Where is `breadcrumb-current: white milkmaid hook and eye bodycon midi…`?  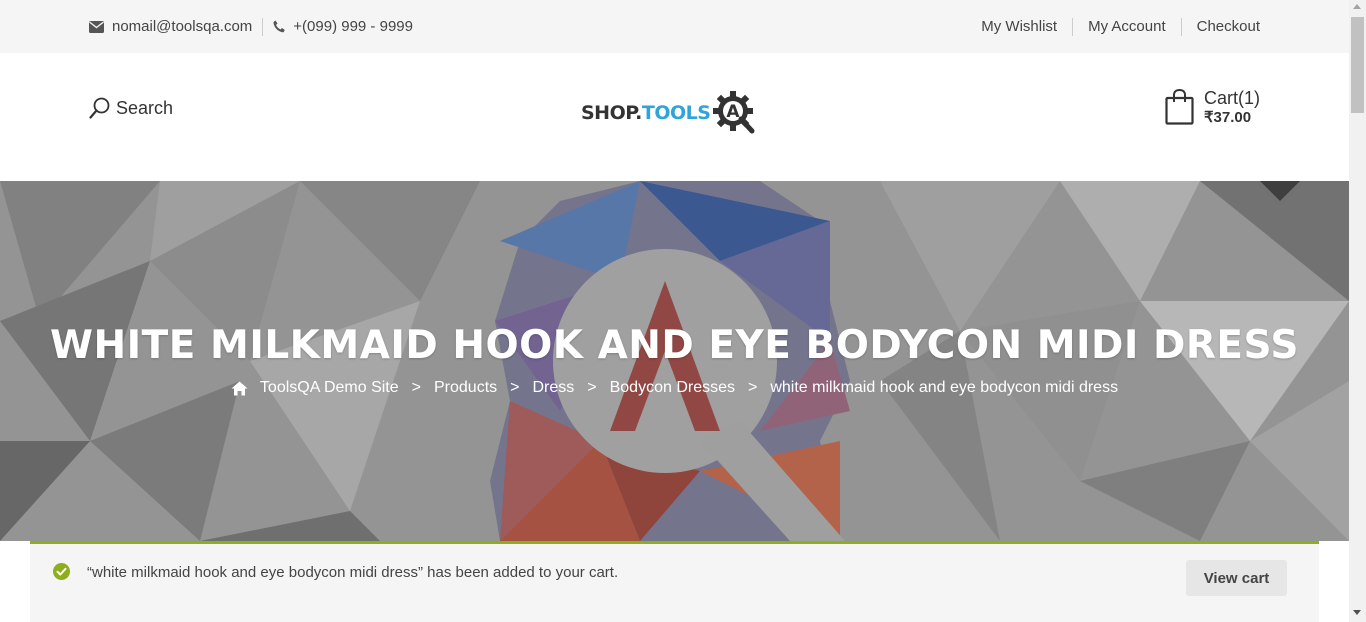
breadcrumb-current: white milkmaid hook and eye bodycon midi… is located at coordinates (944, 387).